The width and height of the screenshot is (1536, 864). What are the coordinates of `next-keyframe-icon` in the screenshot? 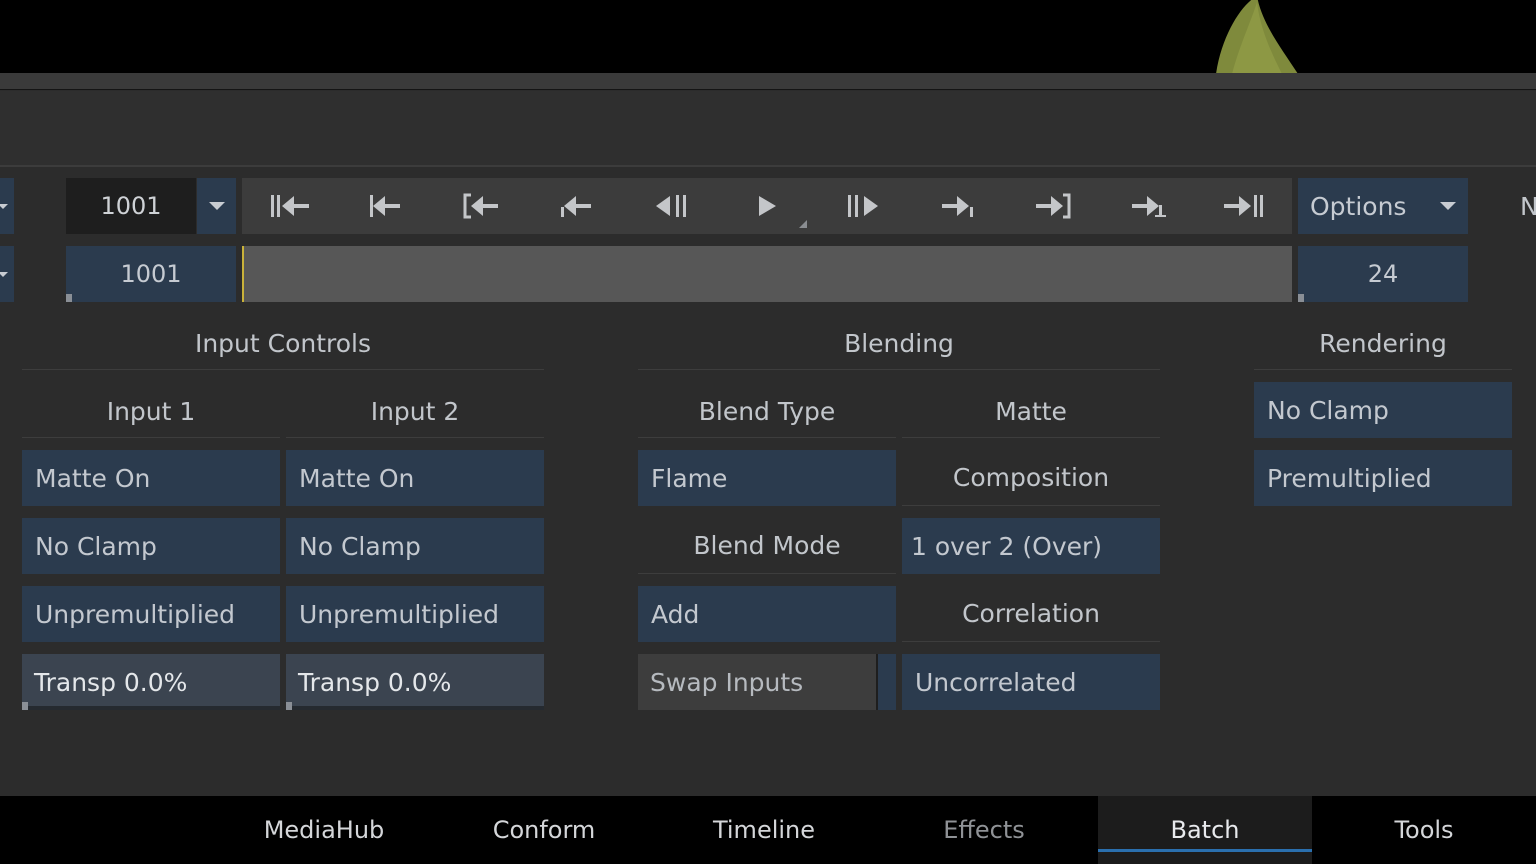 It's located at (1148, 206).